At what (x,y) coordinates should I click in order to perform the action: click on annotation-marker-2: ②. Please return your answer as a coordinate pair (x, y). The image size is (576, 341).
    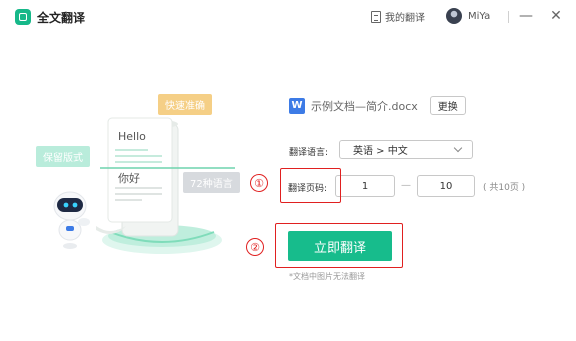
    Looking at the image, I should click on (255, 247).